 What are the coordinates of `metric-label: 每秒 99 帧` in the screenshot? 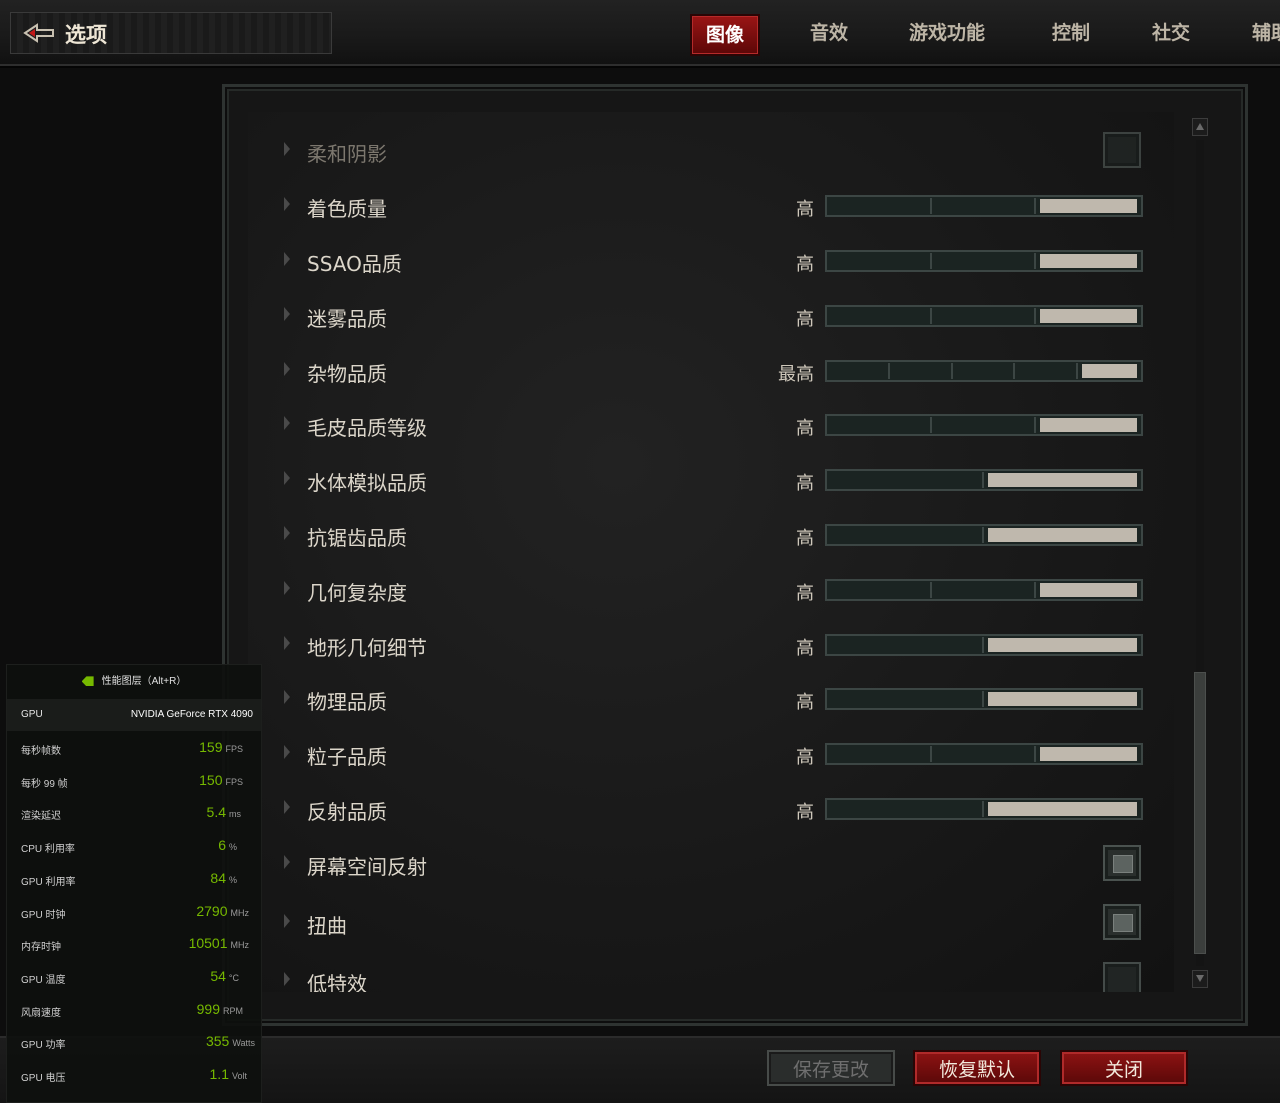 It's located at (44, 784).